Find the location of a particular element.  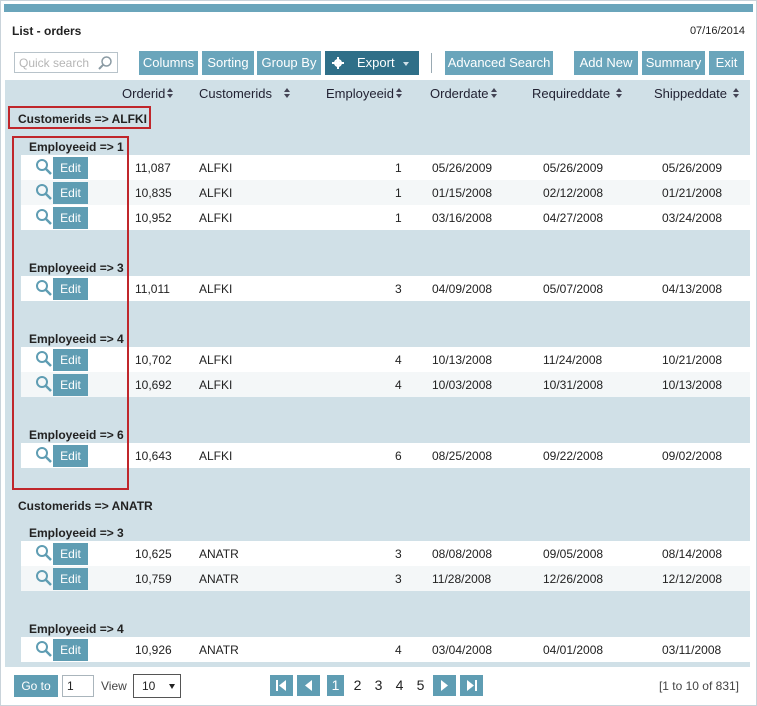

go-to-button: Go to is located at coordinates (36, 686).